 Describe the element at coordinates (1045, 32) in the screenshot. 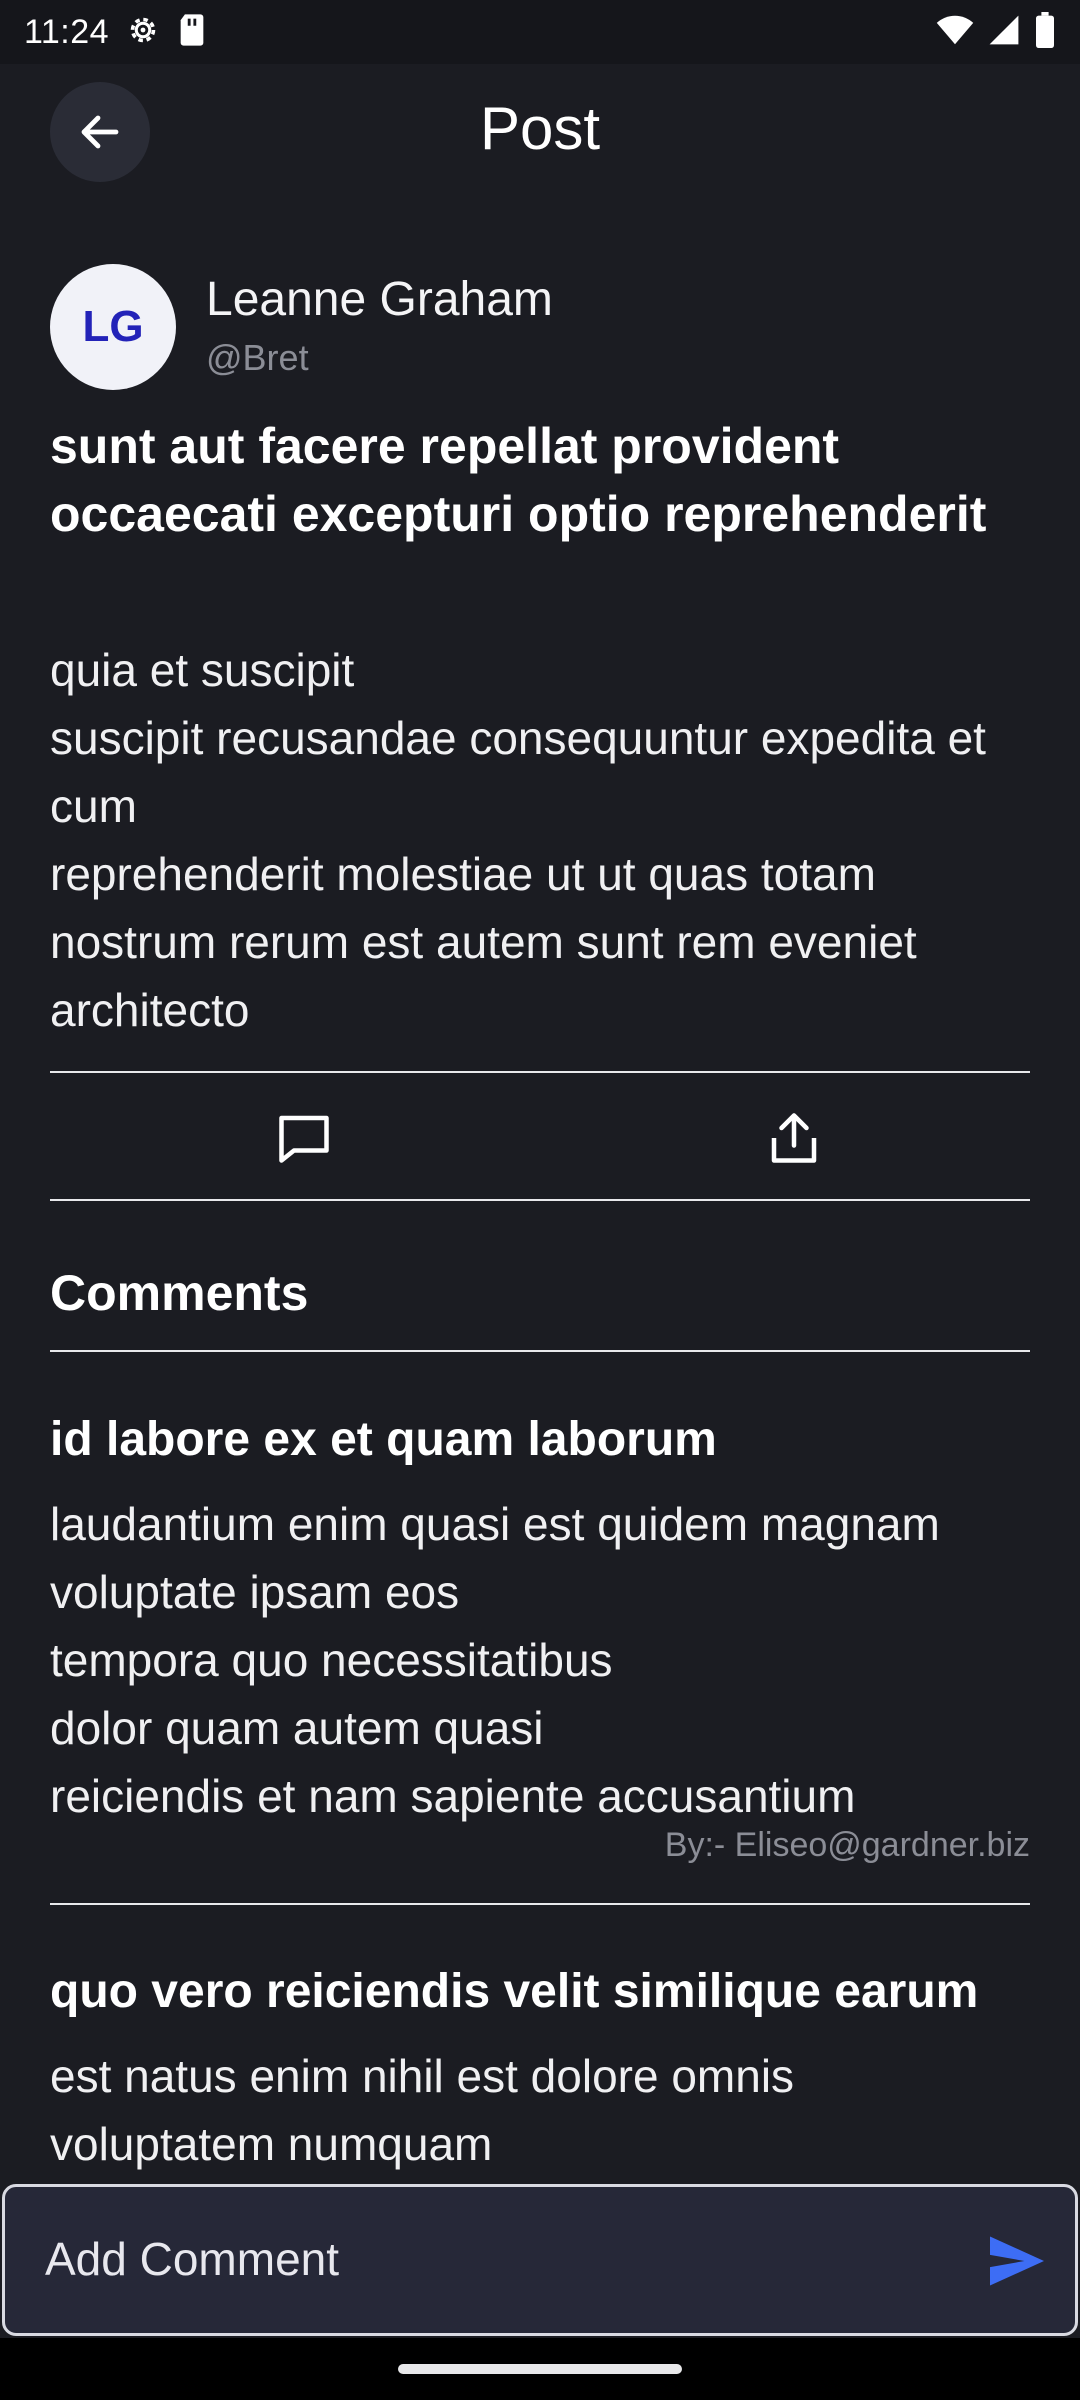

I see `battery-icon` at that location.